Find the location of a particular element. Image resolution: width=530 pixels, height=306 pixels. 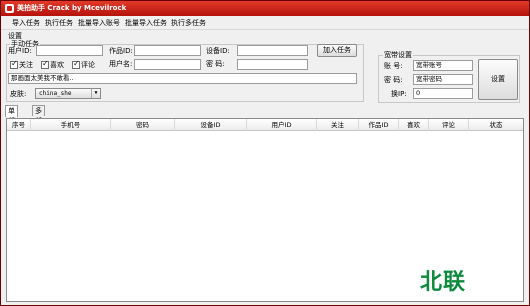

broadband-account-input: 宽带账号 is located at coordinates (443, 65).